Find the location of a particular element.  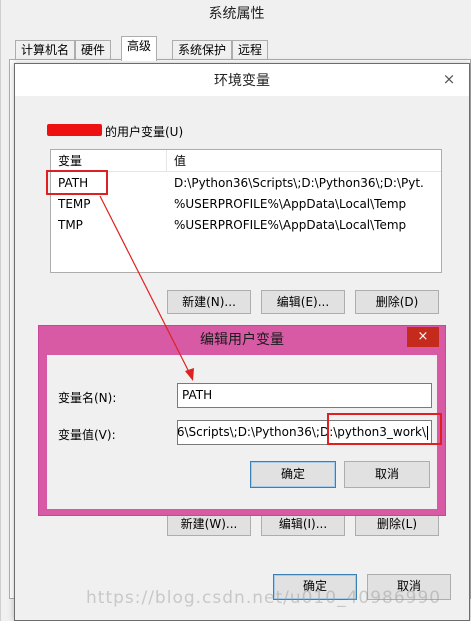

text-cursor is located at coordinates (427, 432).